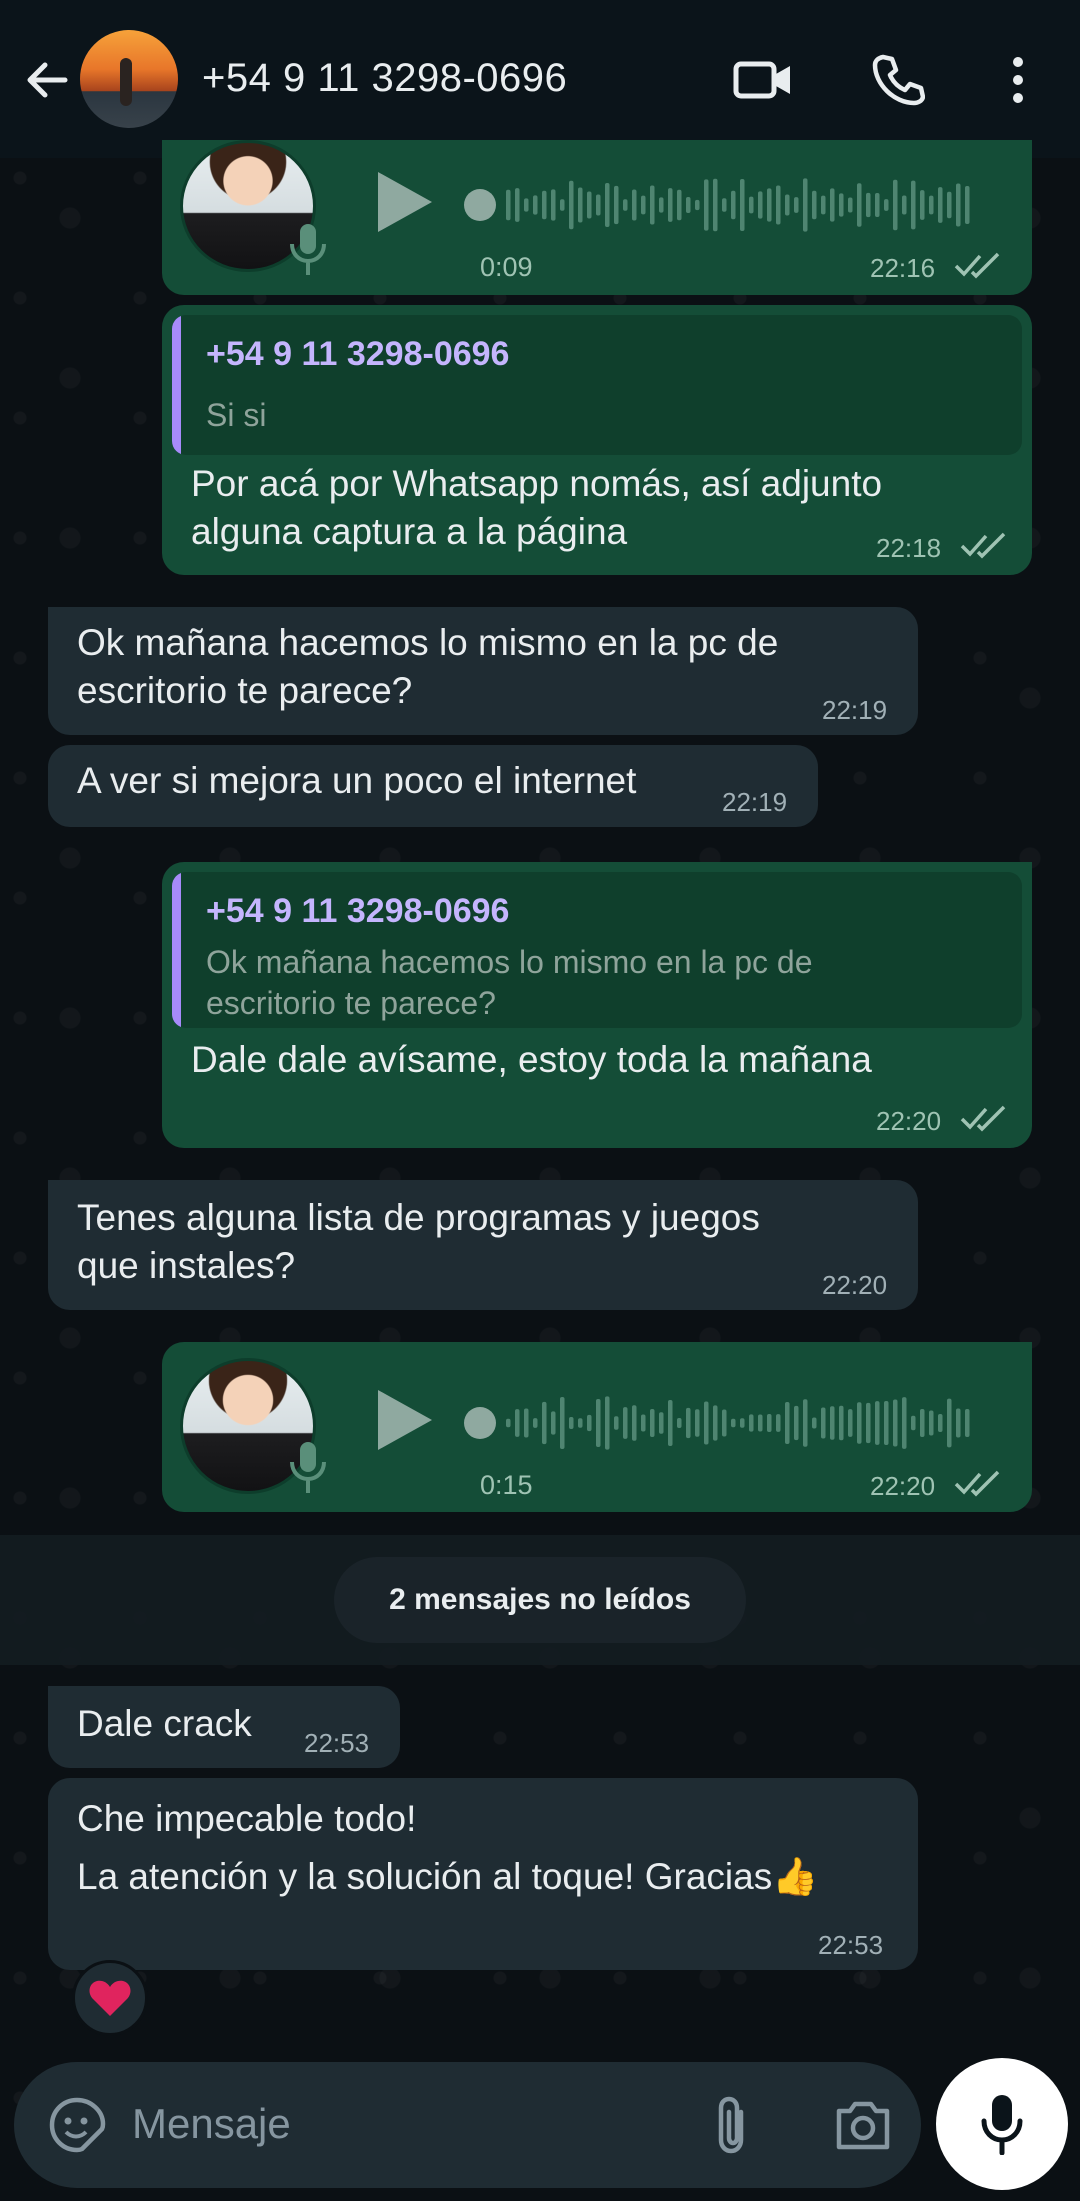  What do you see at coordinates (46, 80) in the screenshot?
I see `back-arrow-icon` at bounding box center [46, 80].